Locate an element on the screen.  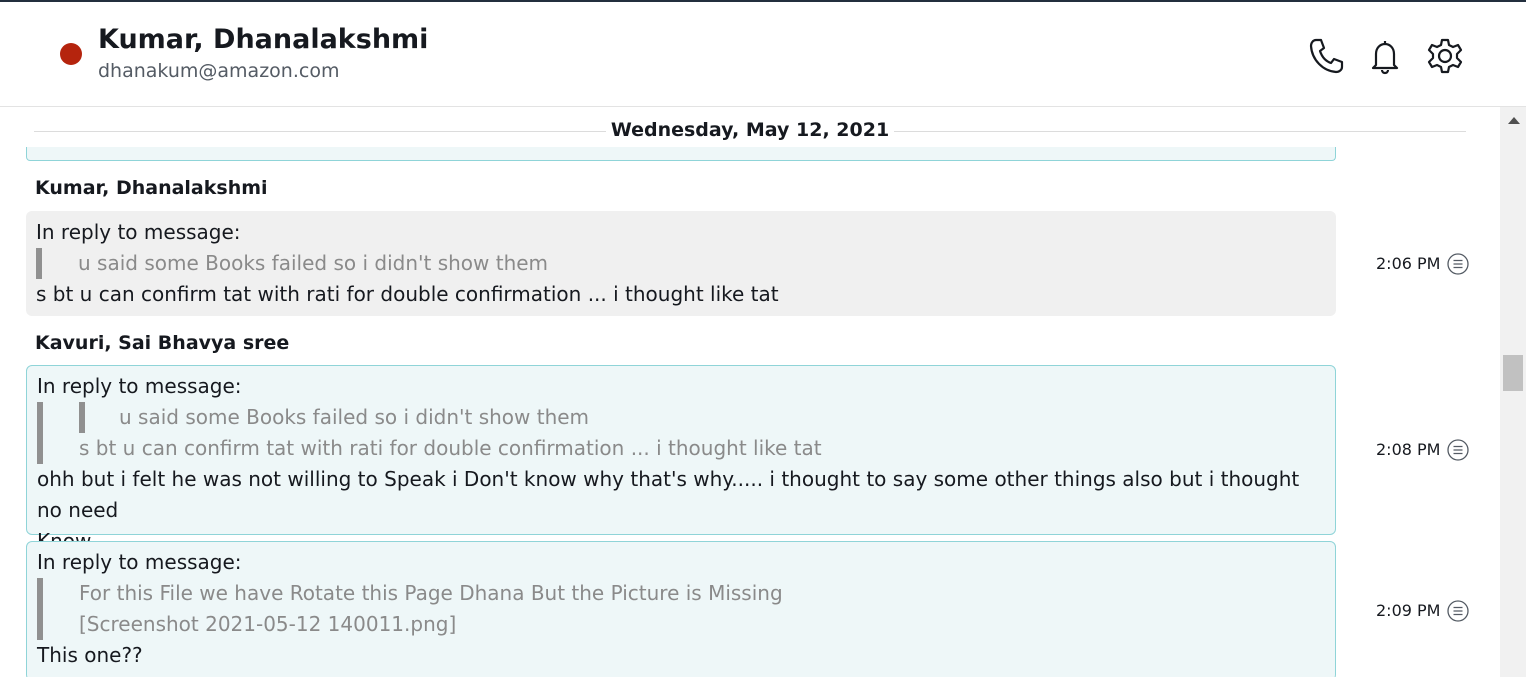
previous-message-bubble is located at coordinates (681, 154).